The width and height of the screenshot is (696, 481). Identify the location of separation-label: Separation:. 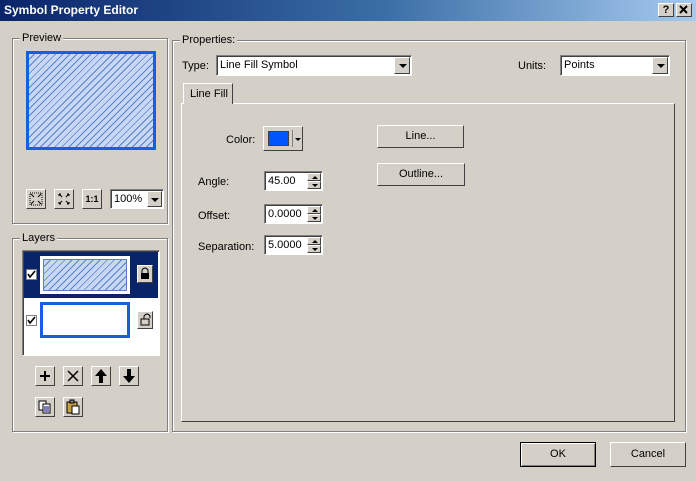
(226, 247).